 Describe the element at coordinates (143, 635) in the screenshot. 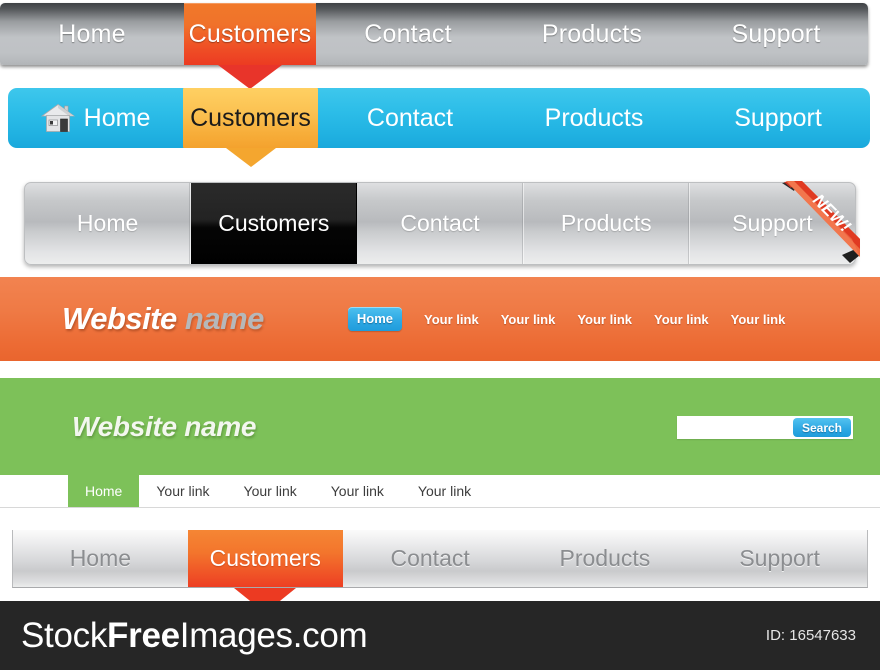

I see `brand-part2: Free` at that location.